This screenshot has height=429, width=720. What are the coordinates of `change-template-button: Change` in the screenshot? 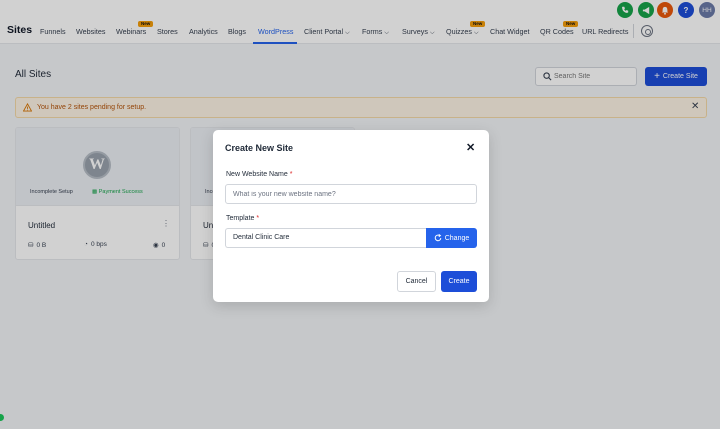 It's located at (451, 238).